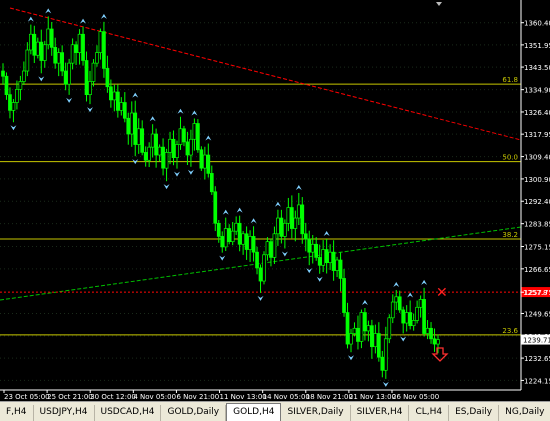 The image size is (550, 421). Describe the element at coordinates (329, 397) in the screenshot. I see `time-tick-label: 18 Nov 21:00` at that location.